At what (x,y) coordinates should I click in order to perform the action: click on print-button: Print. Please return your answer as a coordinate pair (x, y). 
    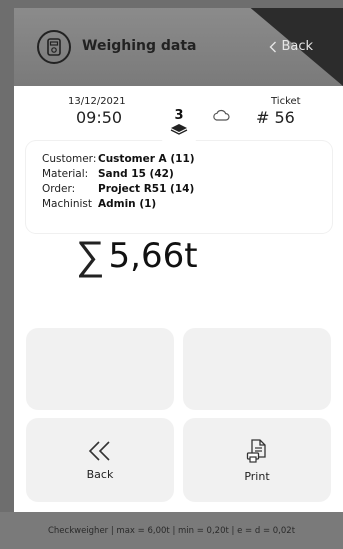
    Looking at the image, I should click on (257, 460).